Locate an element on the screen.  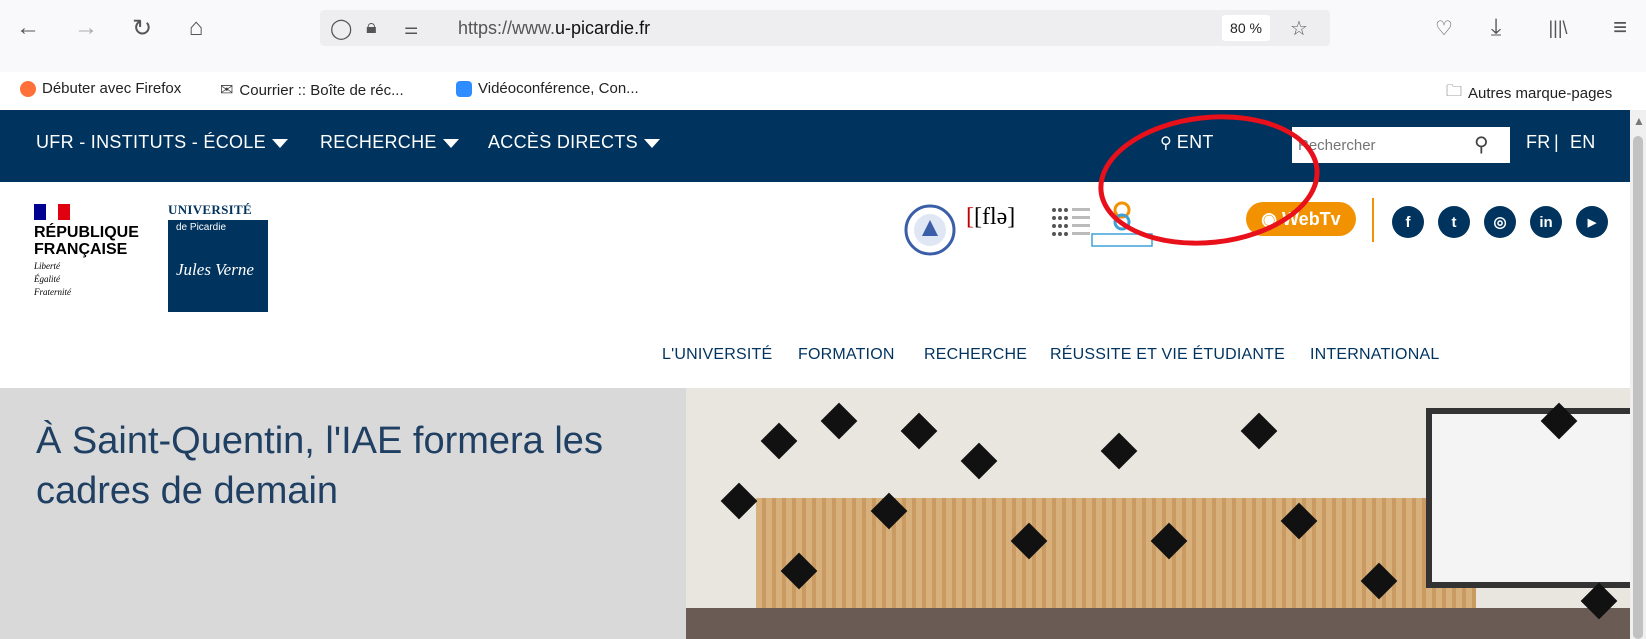
search-icon: ⚲ is located at coordinates (1481, 144).